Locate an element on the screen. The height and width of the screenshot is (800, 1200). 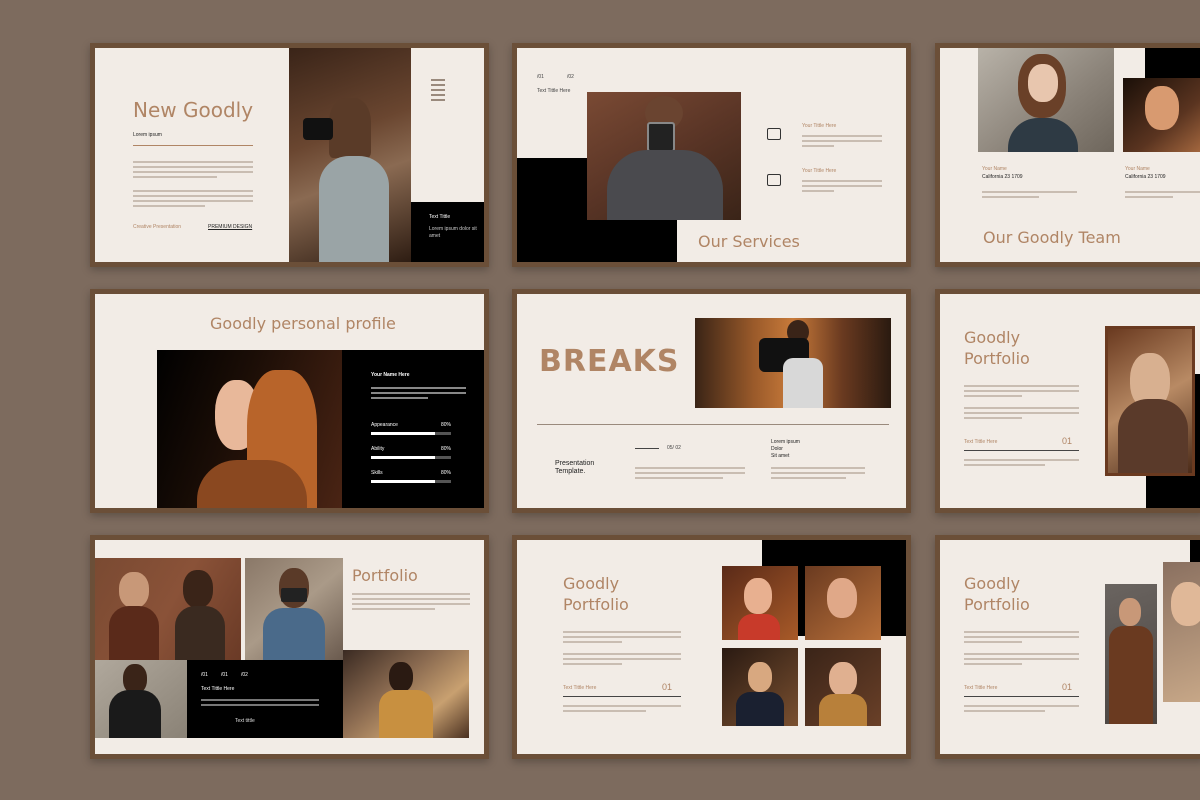
slide-title: Portfolio is located at coordinates (385, 575).